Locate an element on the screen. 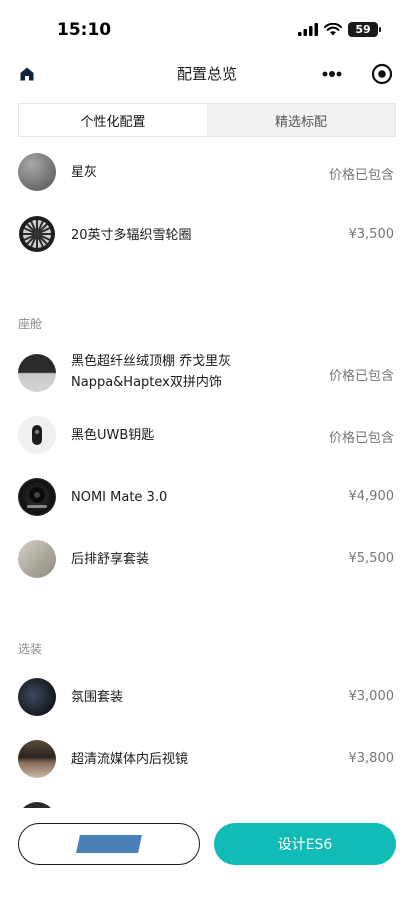 Image resolution: width=414 pixels, height=900 pixels. status-icons: 59 is located at coordinates (339, 29).